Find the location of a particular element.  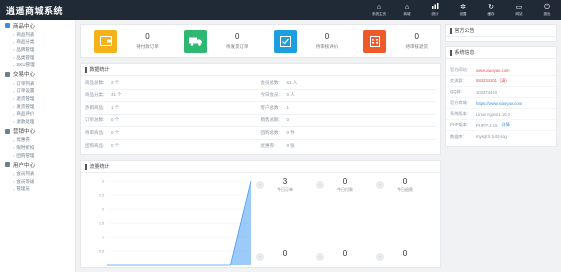

sidebar-item: › 商品分类 is located at coordinates (37, 43).